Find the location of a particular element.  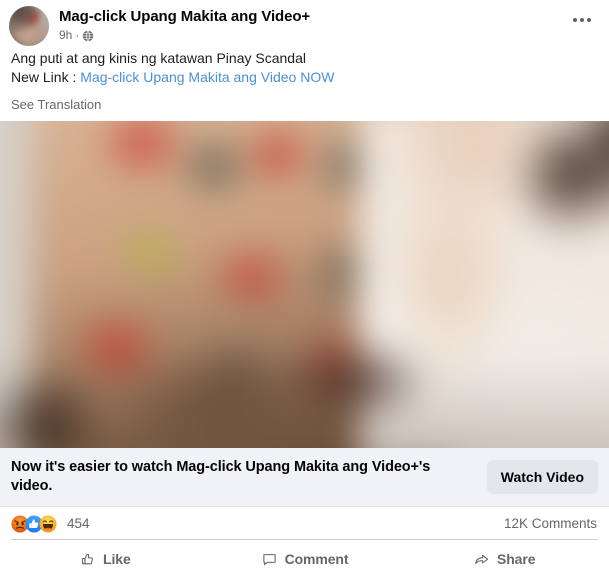

post-stats-row: 454 12K Comments is located at coordinates (304, 523).